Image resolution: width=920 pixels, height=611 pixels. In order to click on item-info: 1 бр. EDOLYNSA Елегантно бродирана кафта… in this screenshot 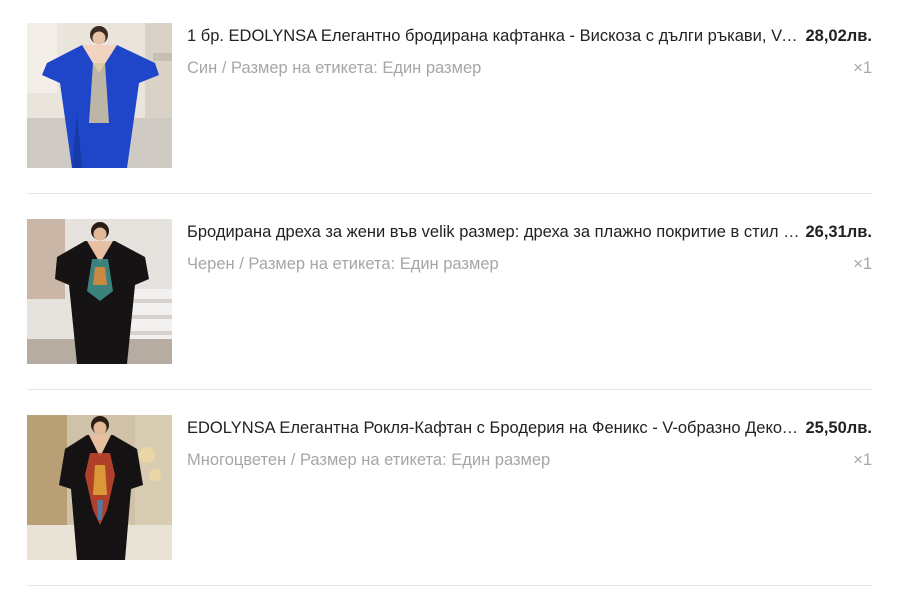, I will do `click(529, 53)`.